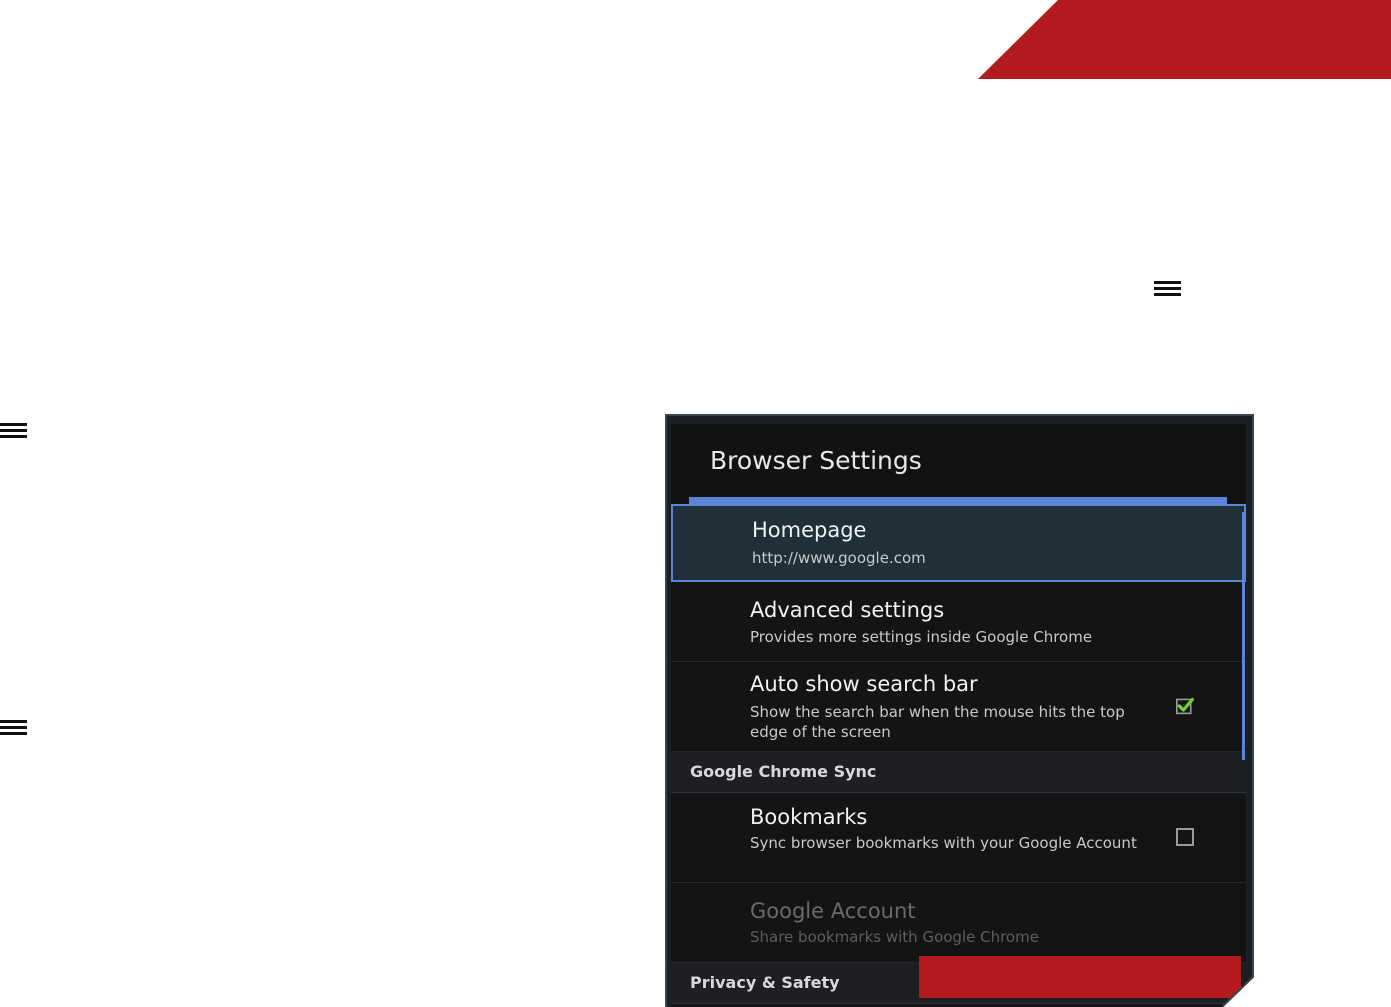 This screenshot has height=1007, width=1391. What do you see at coordinates (864, 684) in the screenshot?
I see `row-title: Auto show search bar` at bounding box center [864, 684].